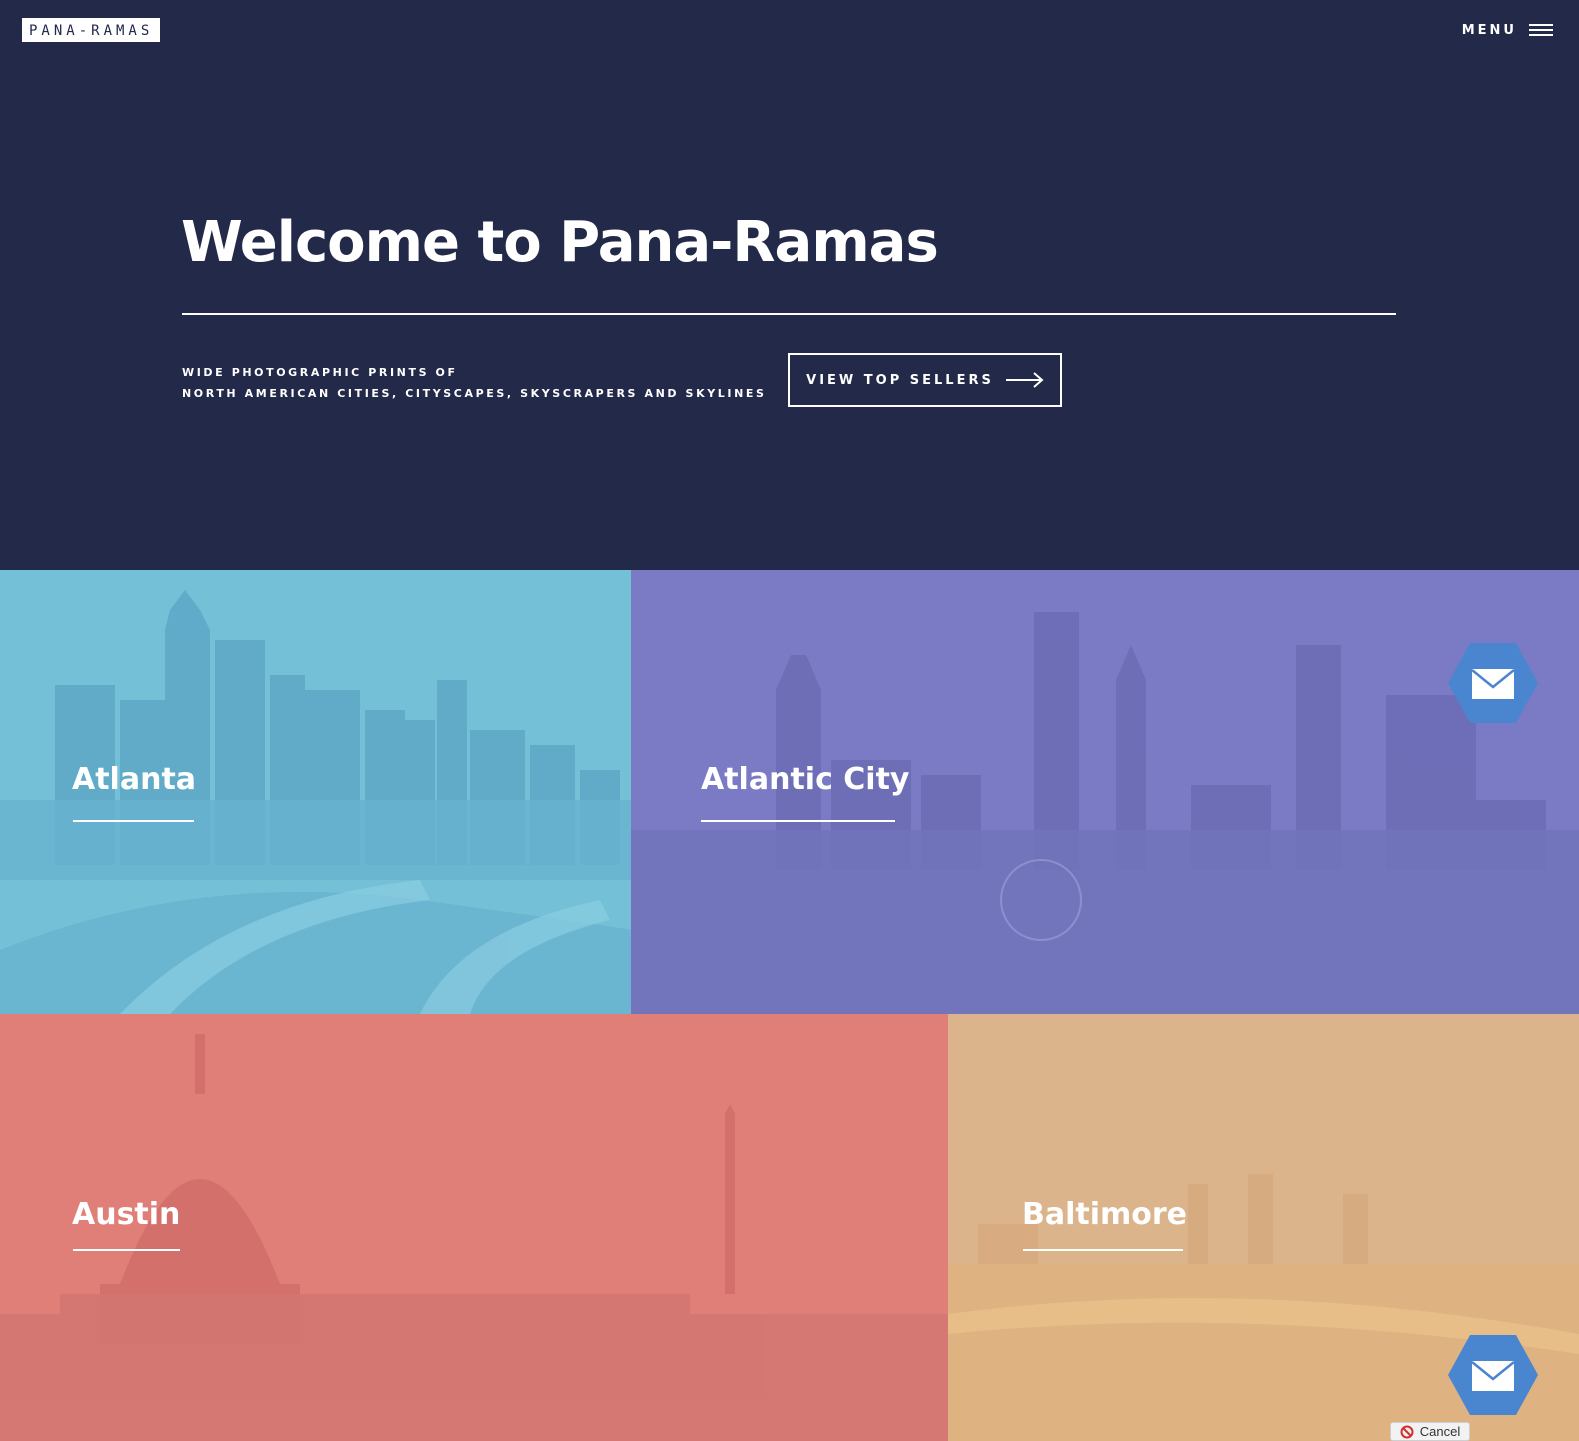 The image size is (1579, 1441). What do you see at coordinates (133, 821) in the screenshot?
I see `city-divider-atlanta` at bounding box center [133, 821].